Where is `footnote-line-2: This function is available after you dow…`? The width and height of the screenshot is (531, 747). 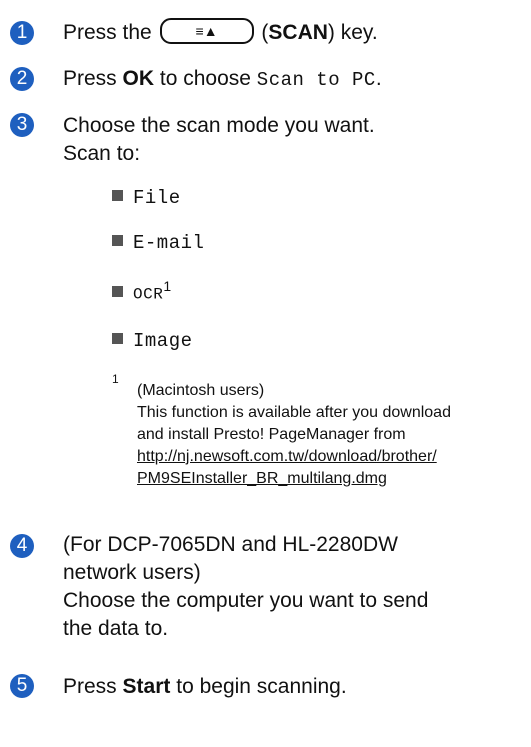
footnote-line-2: This function is available after you dow… is located at coordinates (294, 412).